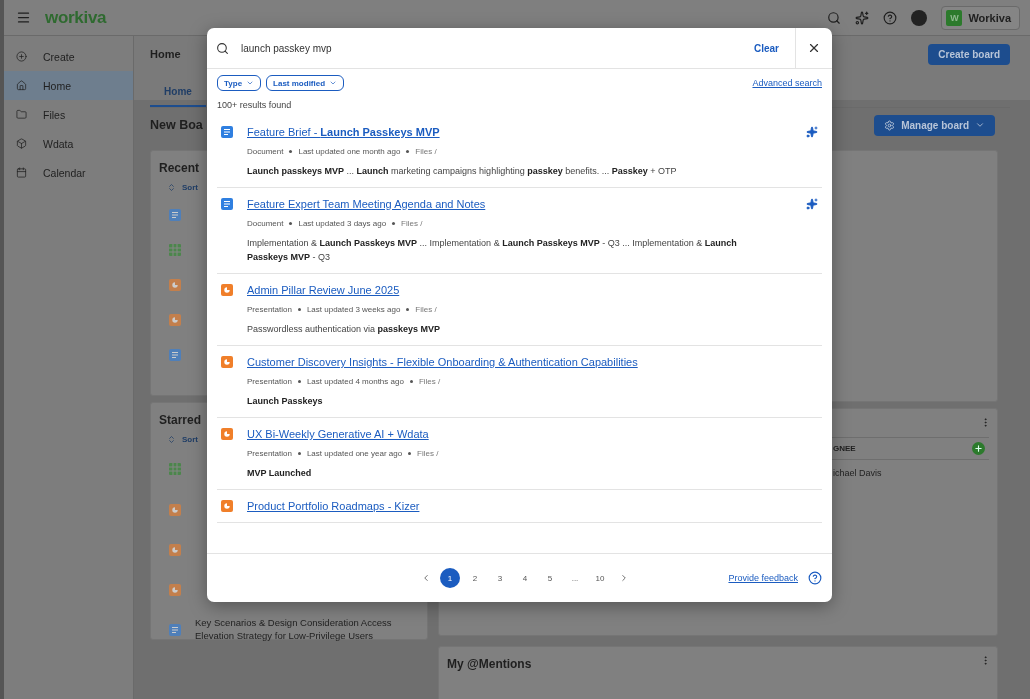 The width and height of the screenshot is (1030, 699). Describe the element at coordinates (21, 56) in the screenshot. I see `plus-circle-icon` at that location.